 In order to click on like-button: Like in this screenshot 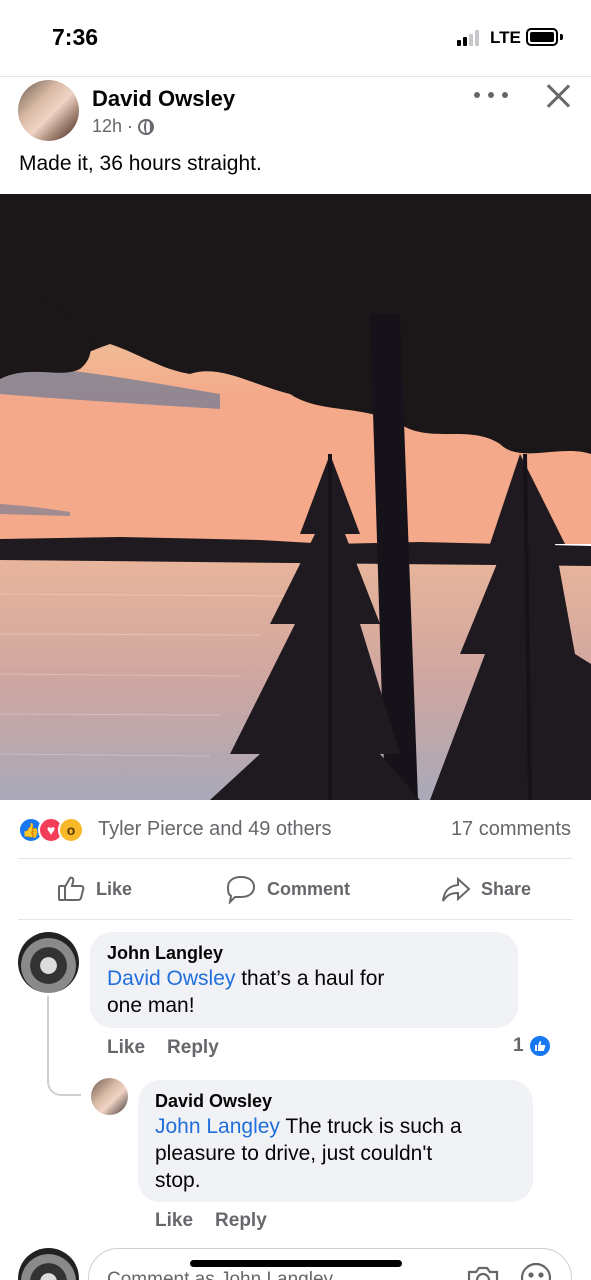, I will do `click(94, 889)`.